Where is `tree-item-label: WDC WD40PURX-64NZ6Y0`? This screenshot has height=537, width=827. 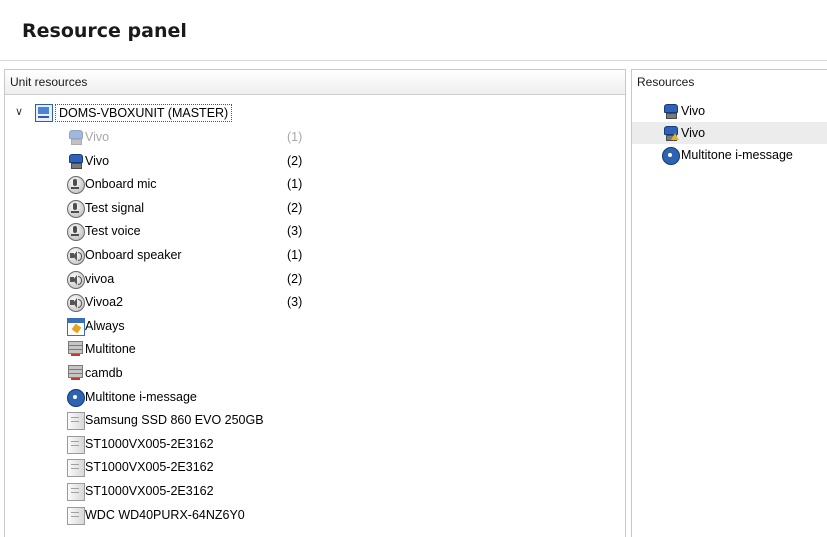
tree-item-label: WDC WD40PURX-64NZ6Y0 is located at coordinates (165, 514).